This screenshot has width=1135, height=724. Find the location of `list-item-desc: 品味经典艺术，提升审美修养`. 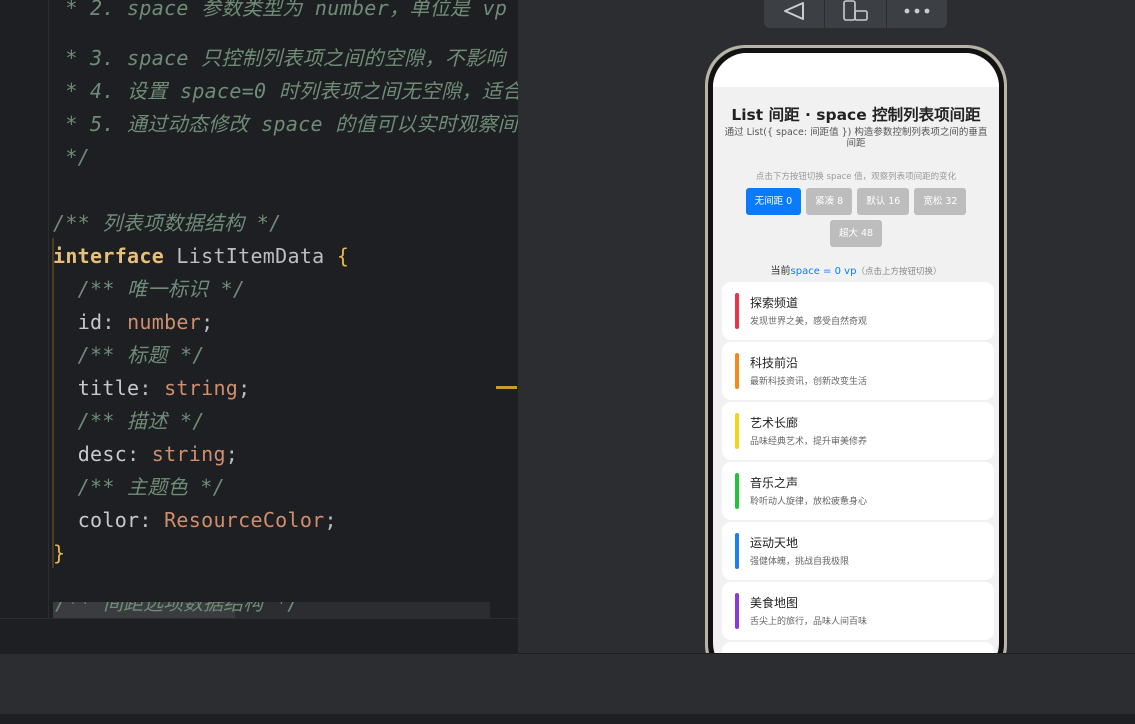

list-item-desc: 品味经典艺术，提升审美修养 is located at coordinates (809, 442).